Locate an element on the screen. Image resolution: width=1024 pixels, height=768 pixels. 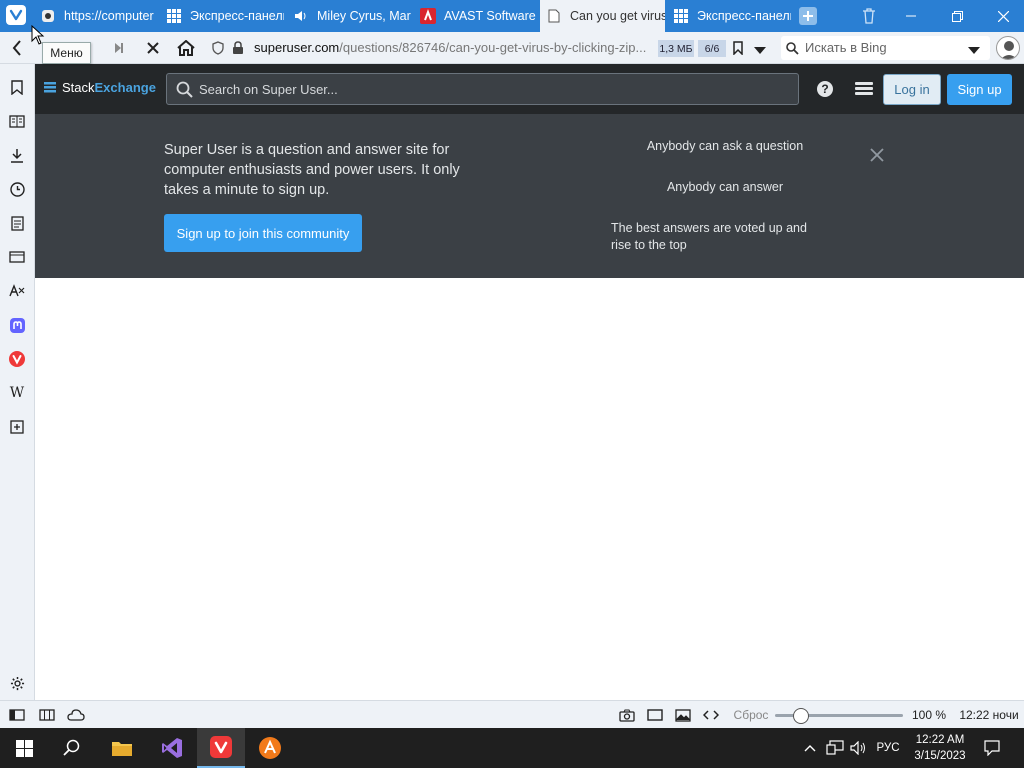
sync-button is located at coordinates (76, 715).